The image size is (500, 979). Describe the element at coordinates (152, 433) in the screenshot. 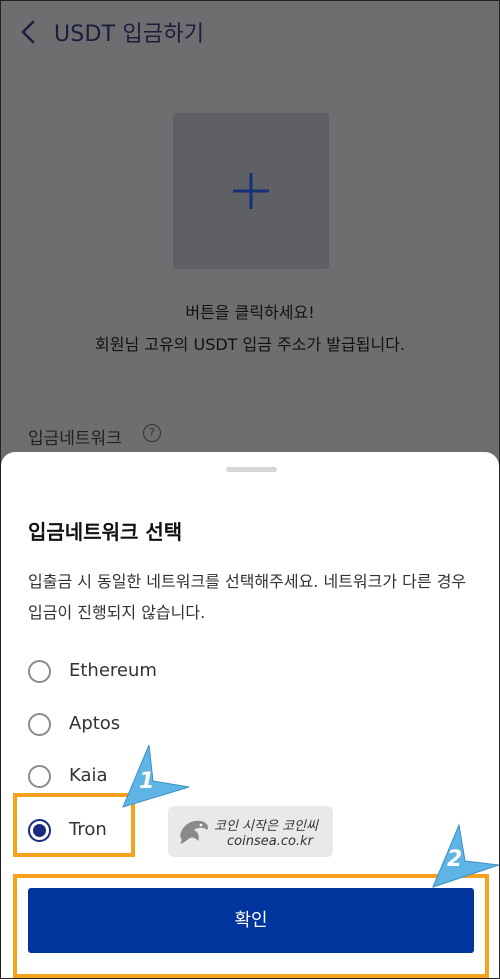

I see `help-icon: ?` at that location.